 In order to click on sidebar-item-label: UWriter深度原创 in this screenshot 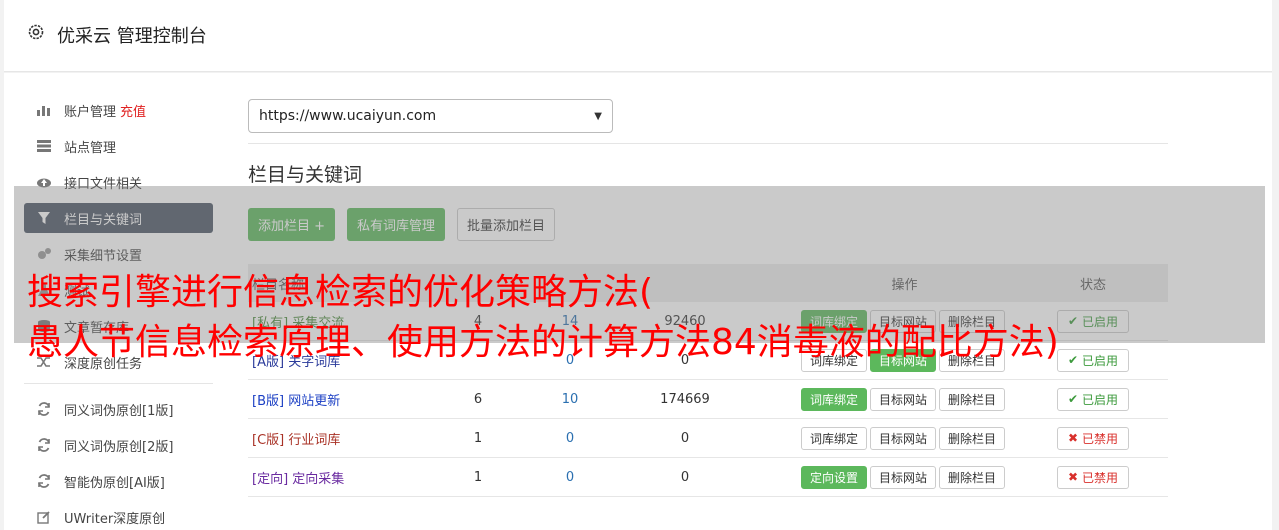, I will do `click(115, 519)`.